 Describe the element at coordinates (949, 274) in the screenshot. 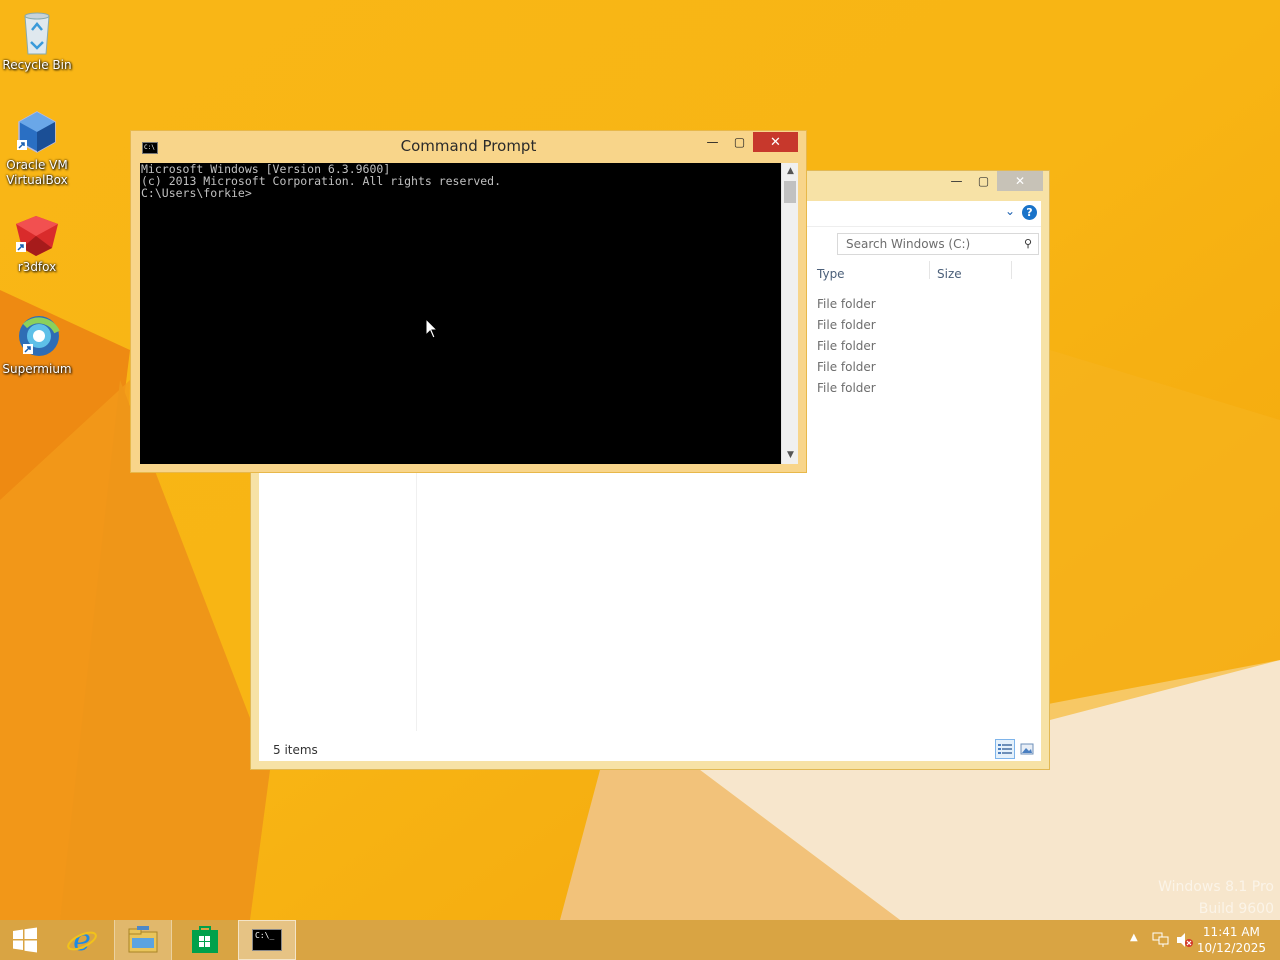

I see `column-header-size: Size` at that location.